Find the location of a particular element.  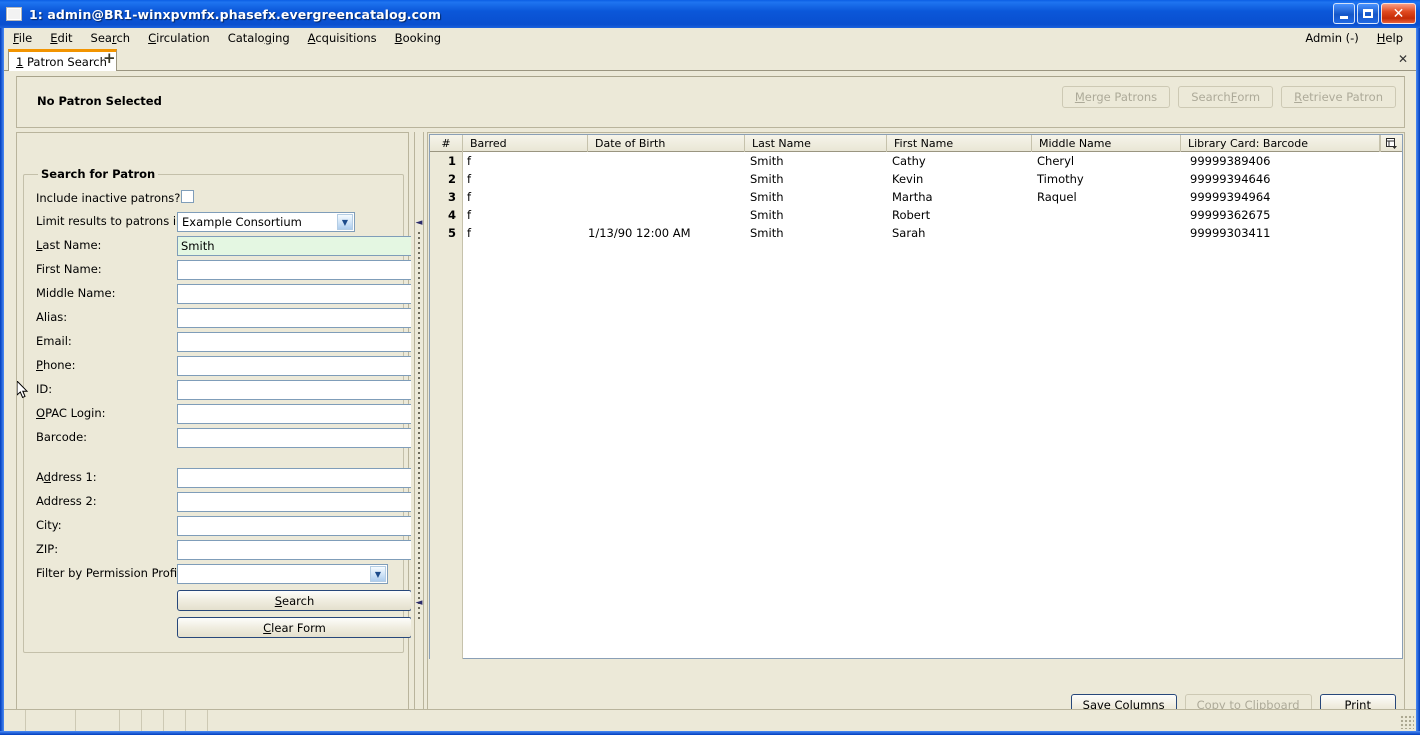

column-header-date-of-birth: Date of Birth is located at coordinates (666, 143).